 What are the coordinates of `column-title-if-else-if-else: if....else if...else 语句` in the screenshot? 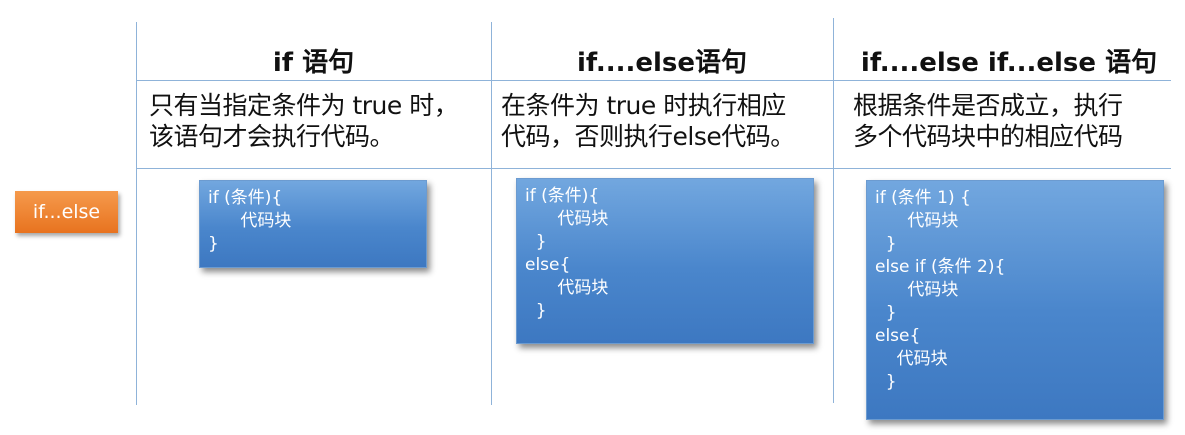 It's located at (1009, 63).